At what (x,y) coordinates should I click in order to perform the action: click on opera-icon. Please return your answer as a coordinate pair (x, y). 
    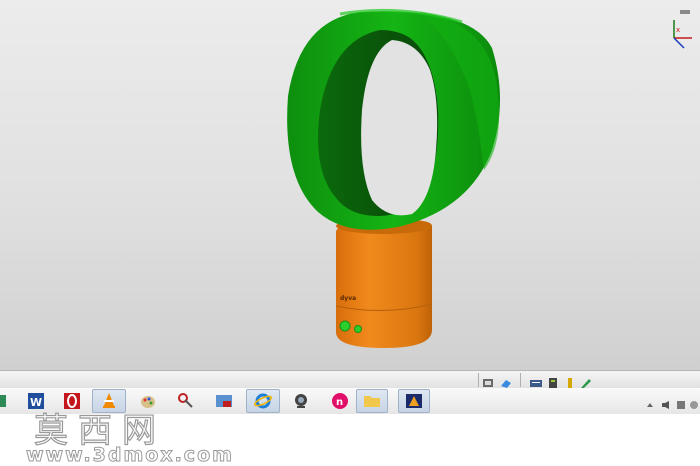
    Looking at the image, I should click on (72, 401).